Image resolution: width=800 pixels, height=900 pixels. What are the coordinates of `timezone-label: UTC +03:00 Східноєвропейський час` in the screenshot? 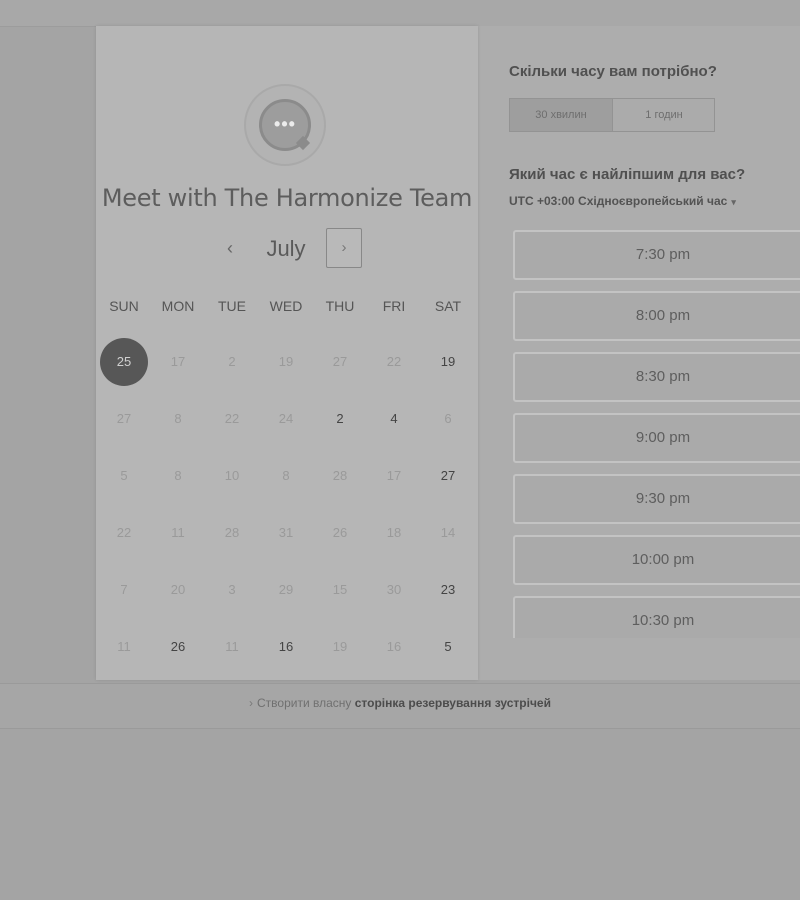 It's located at (618, 201).